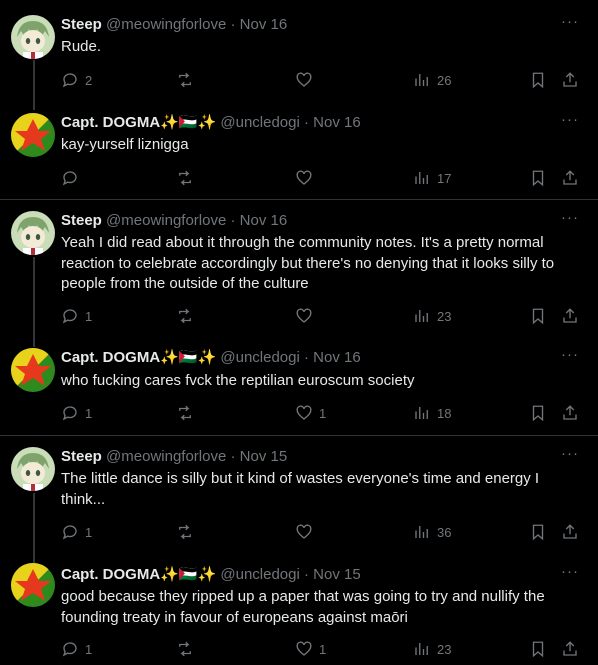 The width and height of the screenshot is (598, 665). Describe the element at coordinates (444, 80) in the screenshot. I see `view-count: 26` at that location.